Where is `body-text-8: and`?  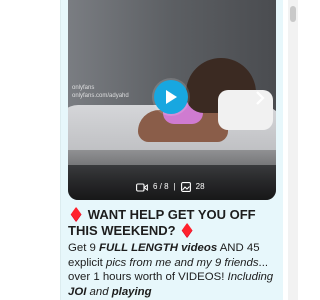
body-text-8: and is located at coordinates (99, 291).